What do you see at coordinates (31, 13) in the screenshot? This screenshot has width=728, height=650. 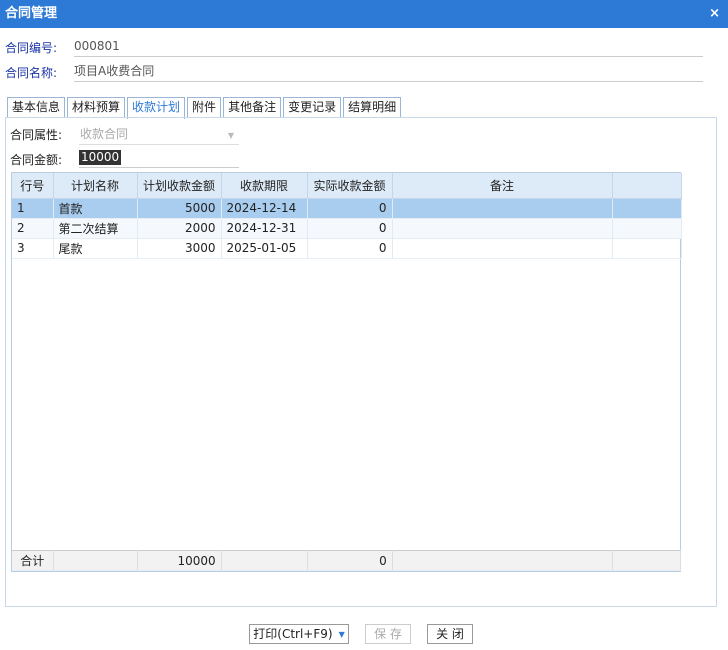 I see `window-title: 合同管理` at bounding box center [31, 13].